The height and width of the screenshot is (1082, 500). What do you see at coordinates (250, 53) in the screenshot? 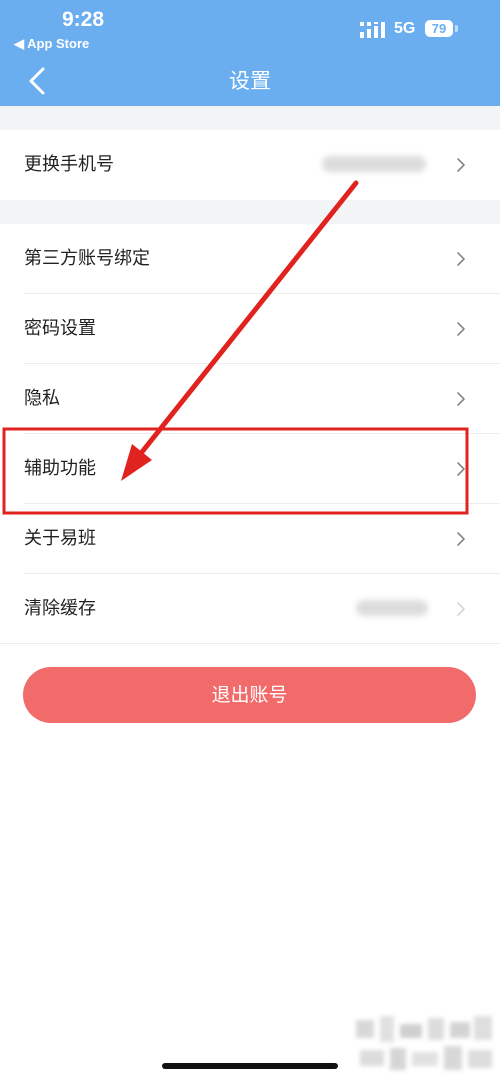
I see `header-bar: 9:28 ◀ App Store 5G 79 设置` at bounding box center [250, 53].